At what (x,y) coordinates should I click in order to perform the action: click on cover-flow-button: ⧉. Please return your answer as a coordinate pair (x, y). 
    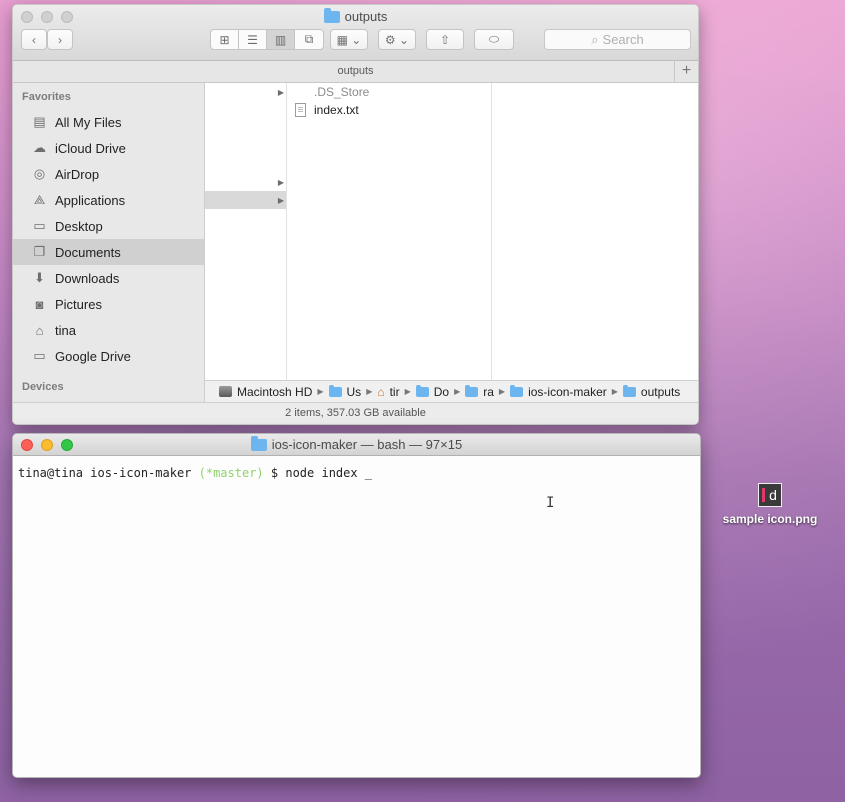
    Looking at the image, I should click on (309, 39).